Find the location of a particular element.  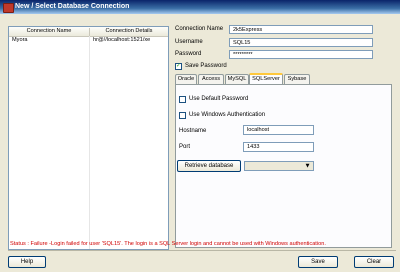

save-password-checkbox is located at coordinates (178, 66).